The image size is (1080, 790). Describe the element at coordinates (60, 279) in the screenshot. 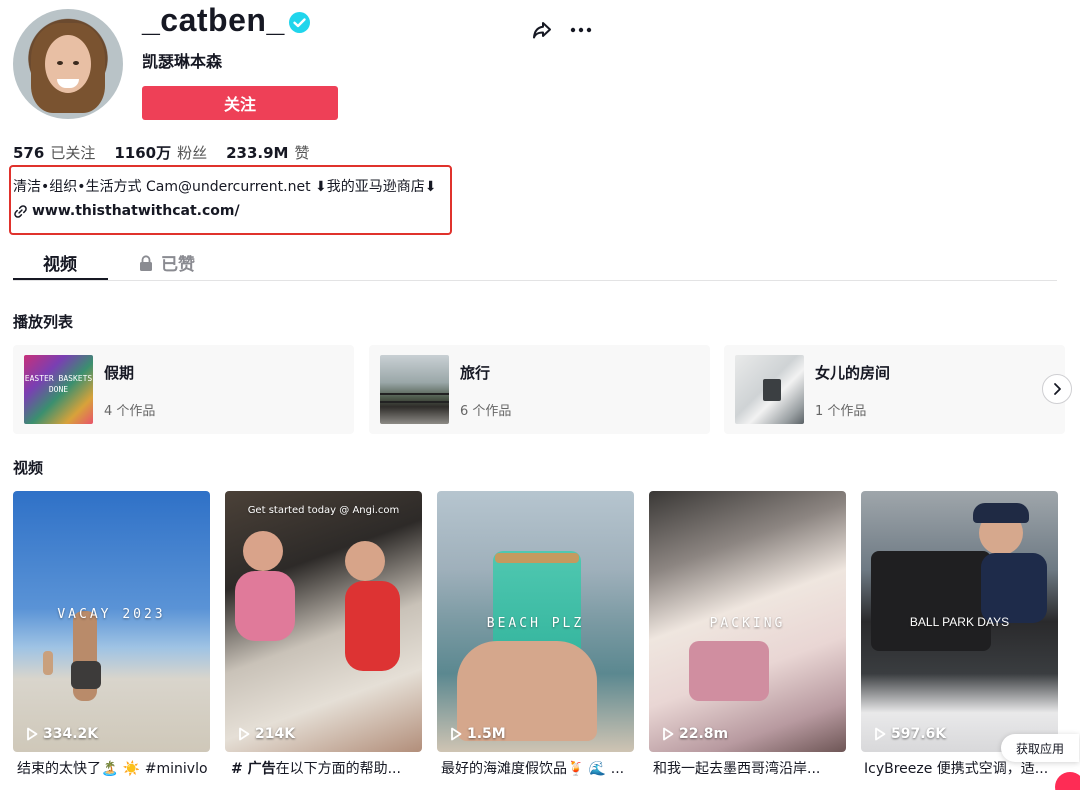

I see `active-tab-indicator` at that location.